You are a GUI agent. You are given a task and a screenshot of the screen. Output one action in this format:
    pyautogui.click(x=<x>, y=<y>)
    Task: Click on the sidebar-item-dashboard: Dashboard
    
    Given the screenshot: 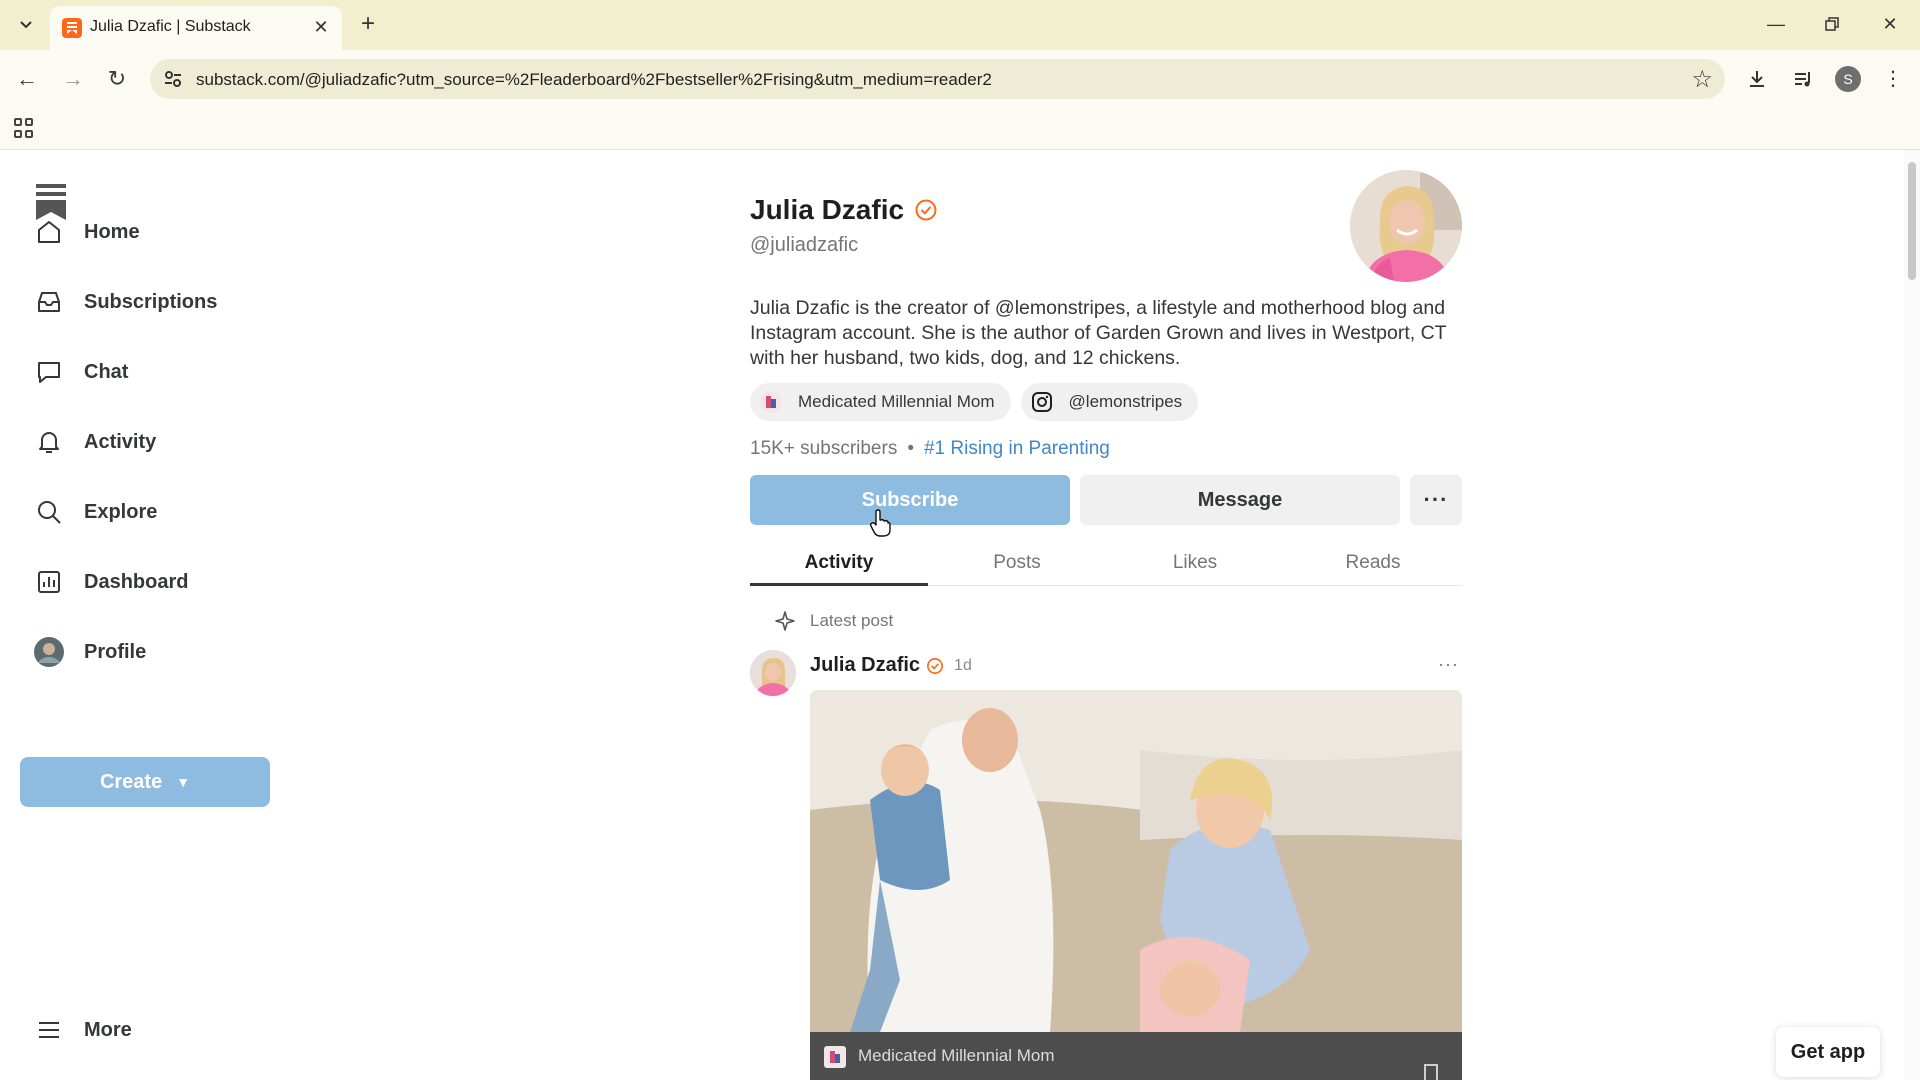 What is the action you would take?
    pyautogui.click(x=111, y=582)
    